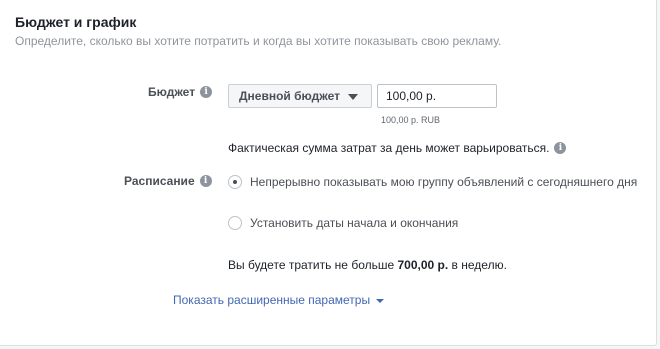  Describe the element at coordinates (353, 96) in the screenshot. I see `caret-down-icon` at that location.